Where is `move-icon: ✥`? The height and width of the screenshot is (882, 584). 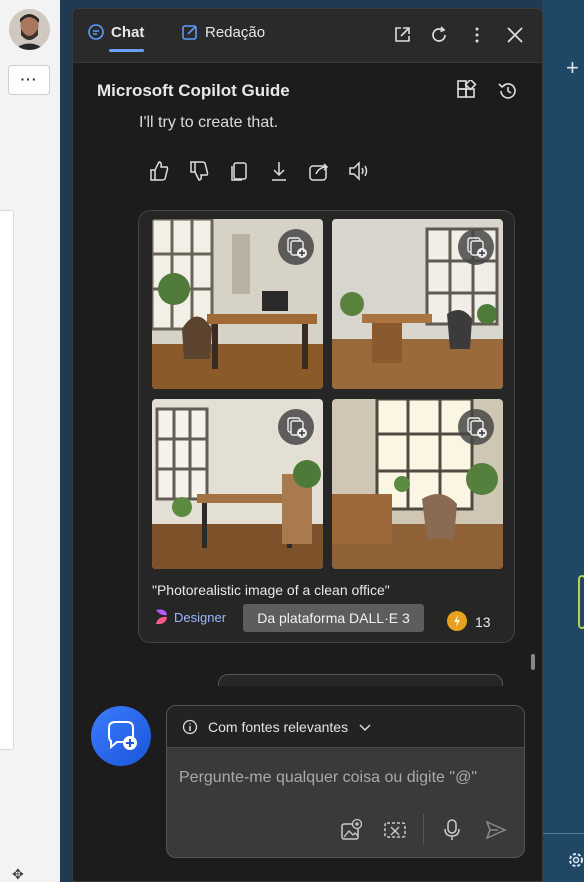
move-icon: ✥ is located at coordinates (18, 874).